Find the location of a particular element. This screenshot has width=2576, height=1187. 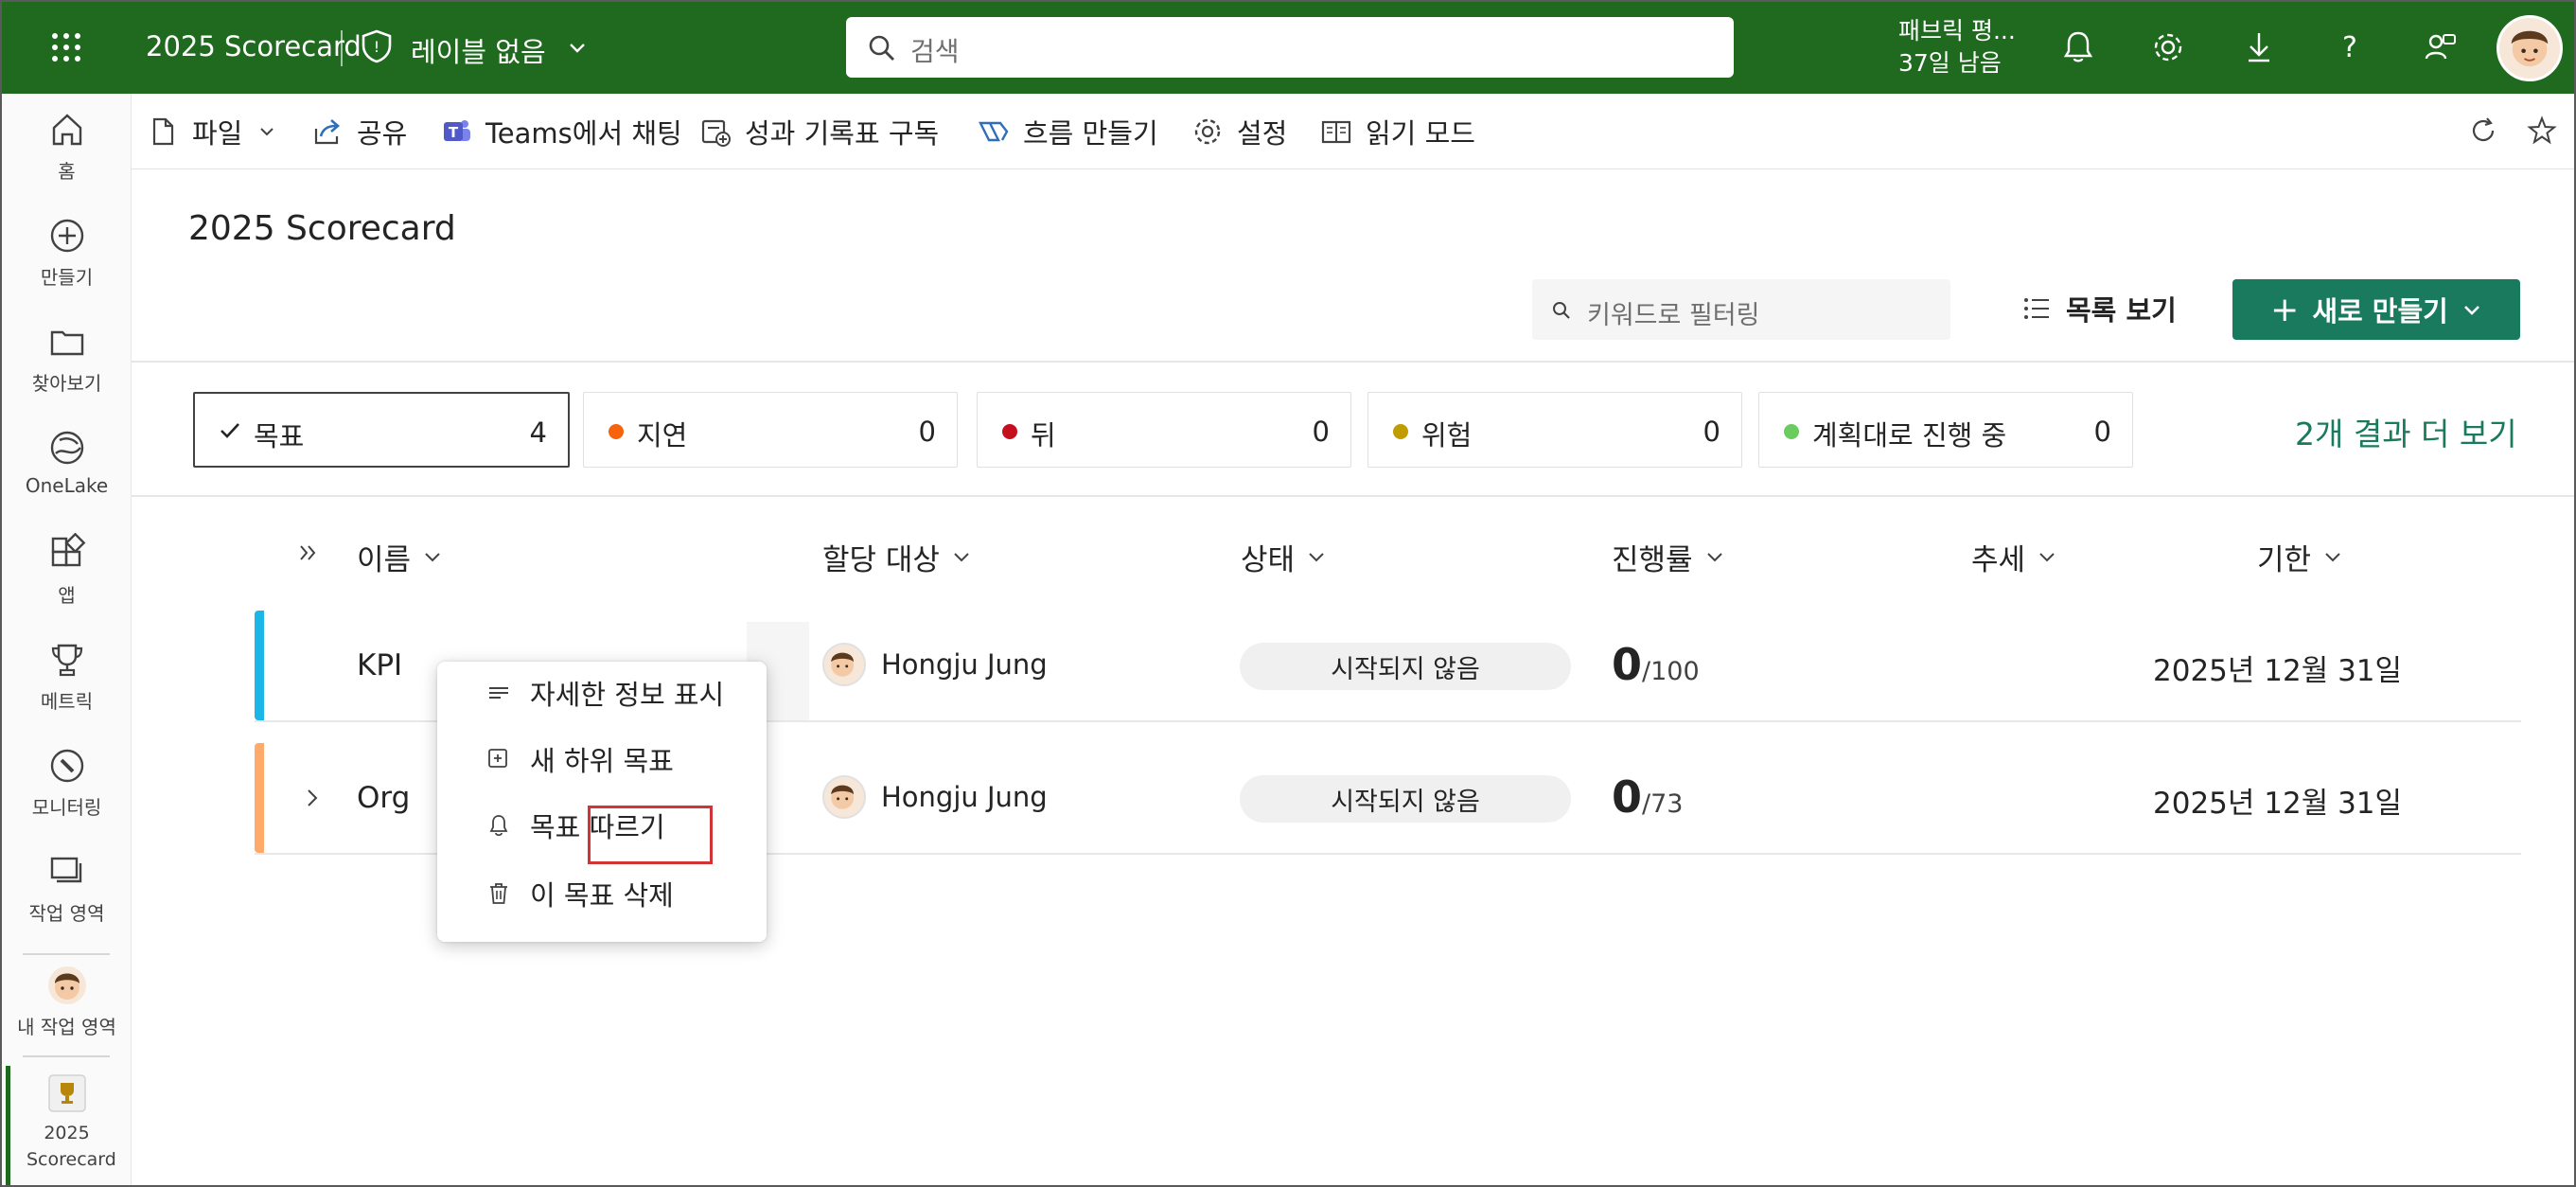

menu-item-label: 이 목표 삭제 is located at coordinates (602, 895).